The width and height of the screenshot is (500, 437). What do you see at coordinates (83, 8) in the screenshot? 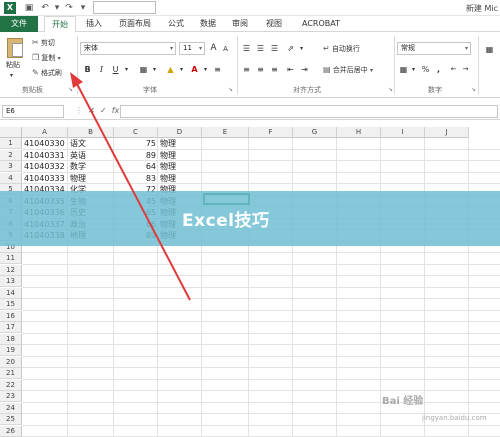
I see `quick-access-customize-icon: ▾` at bounding box center [83, 8].